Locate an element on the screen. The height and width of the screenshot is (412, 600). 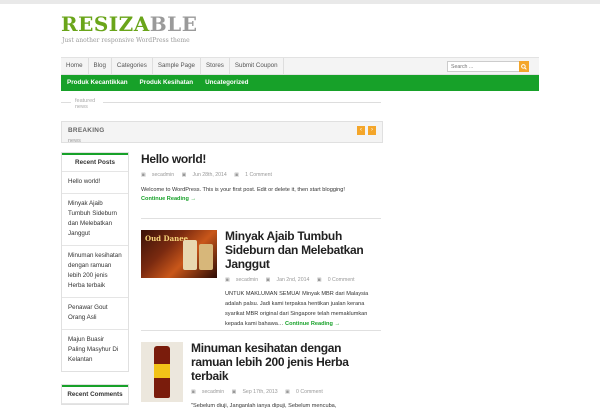
top-strip is located at coordinates (300, 2).